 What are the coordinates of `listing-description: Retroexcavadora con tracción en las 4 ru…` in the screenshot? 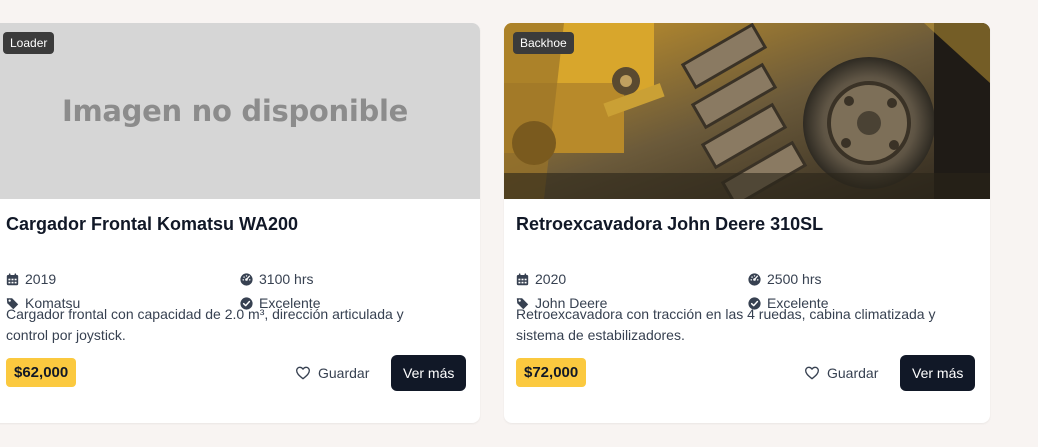 It's located at (726, 324).